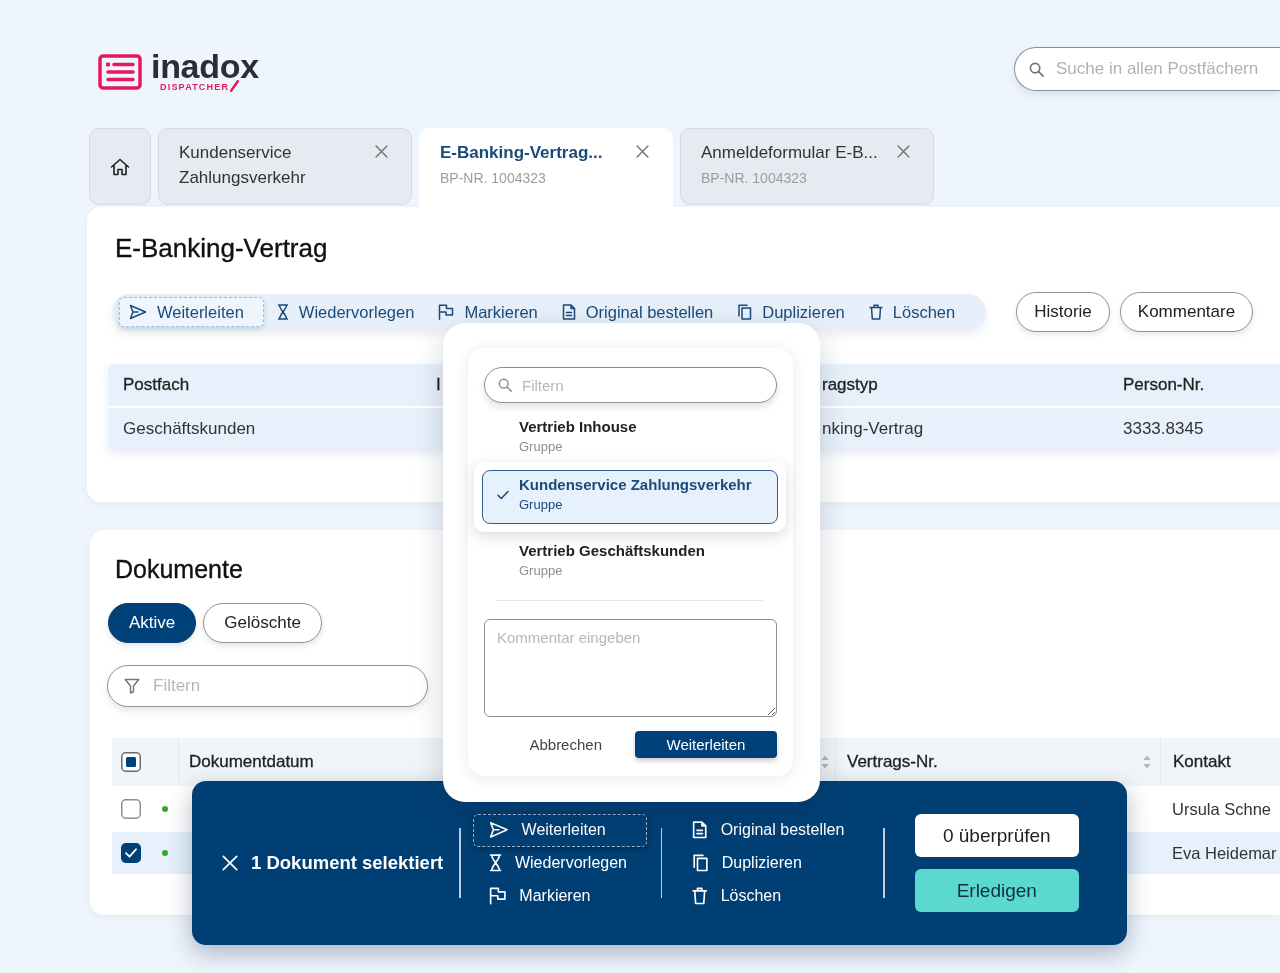 This screenshot has width=1280, height=973. I want to click on column-header: Dokumentdatum, so click(251, 762).